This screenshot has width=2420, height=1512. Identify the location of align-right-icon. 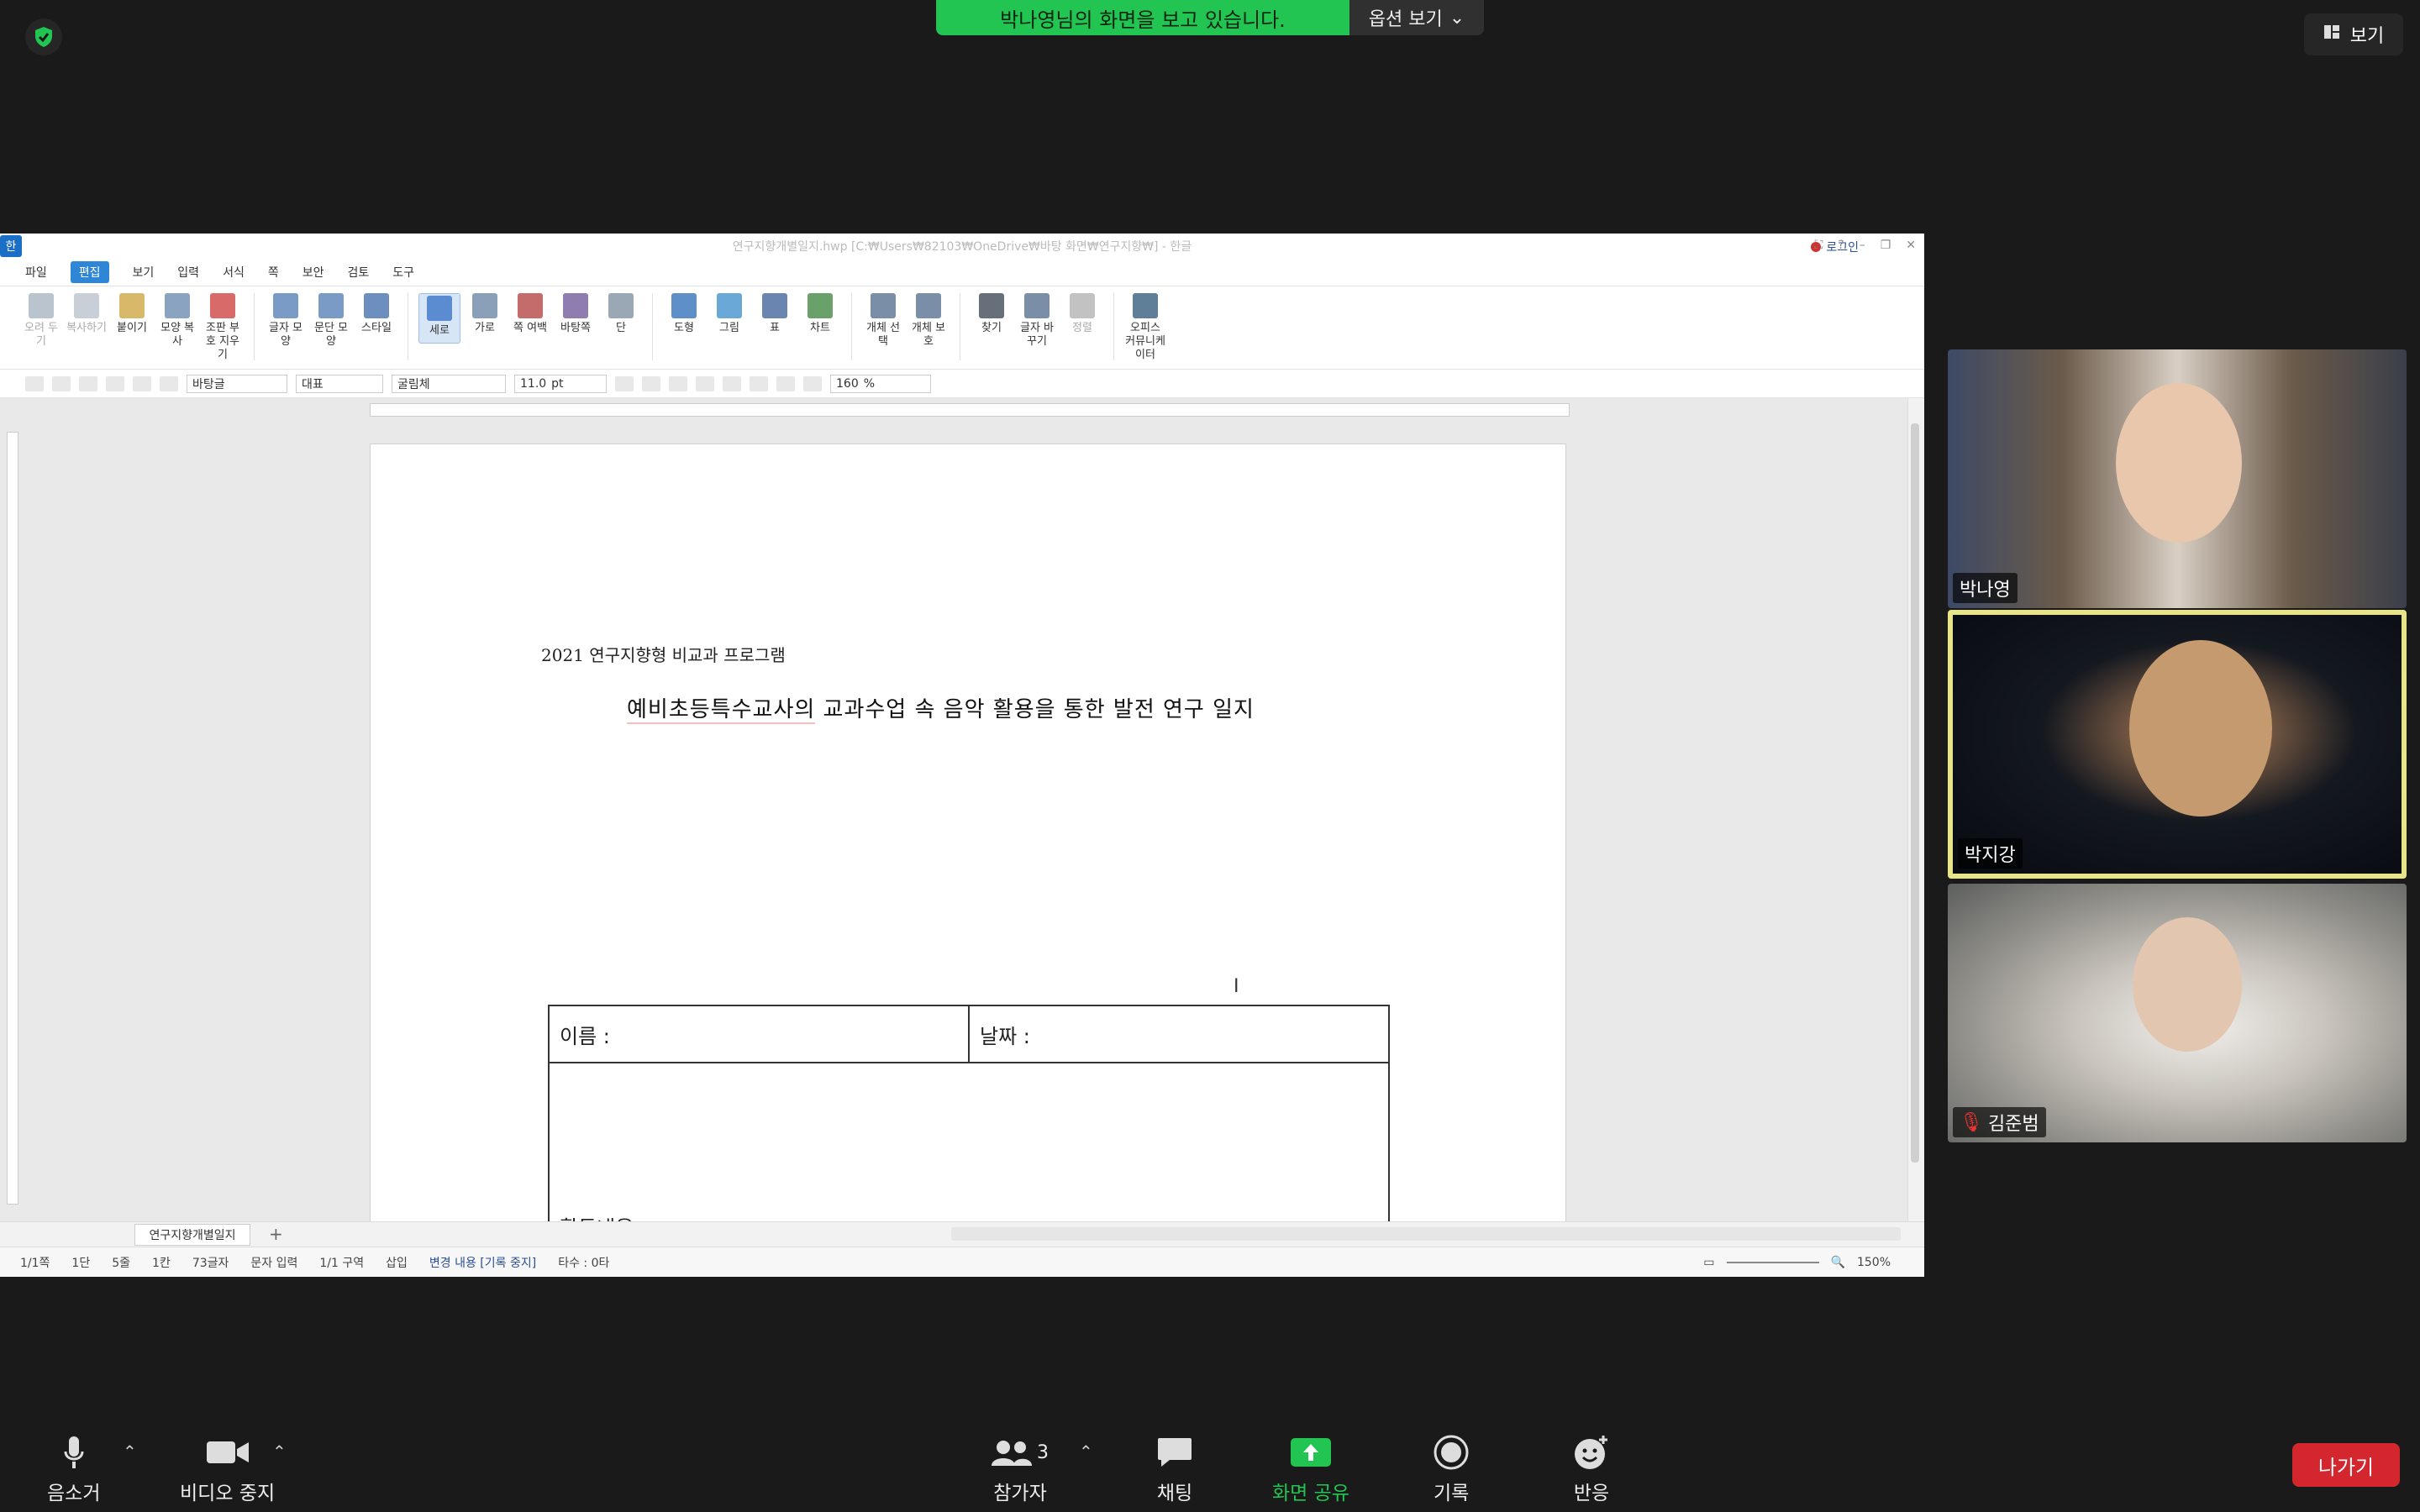
(812, 383).